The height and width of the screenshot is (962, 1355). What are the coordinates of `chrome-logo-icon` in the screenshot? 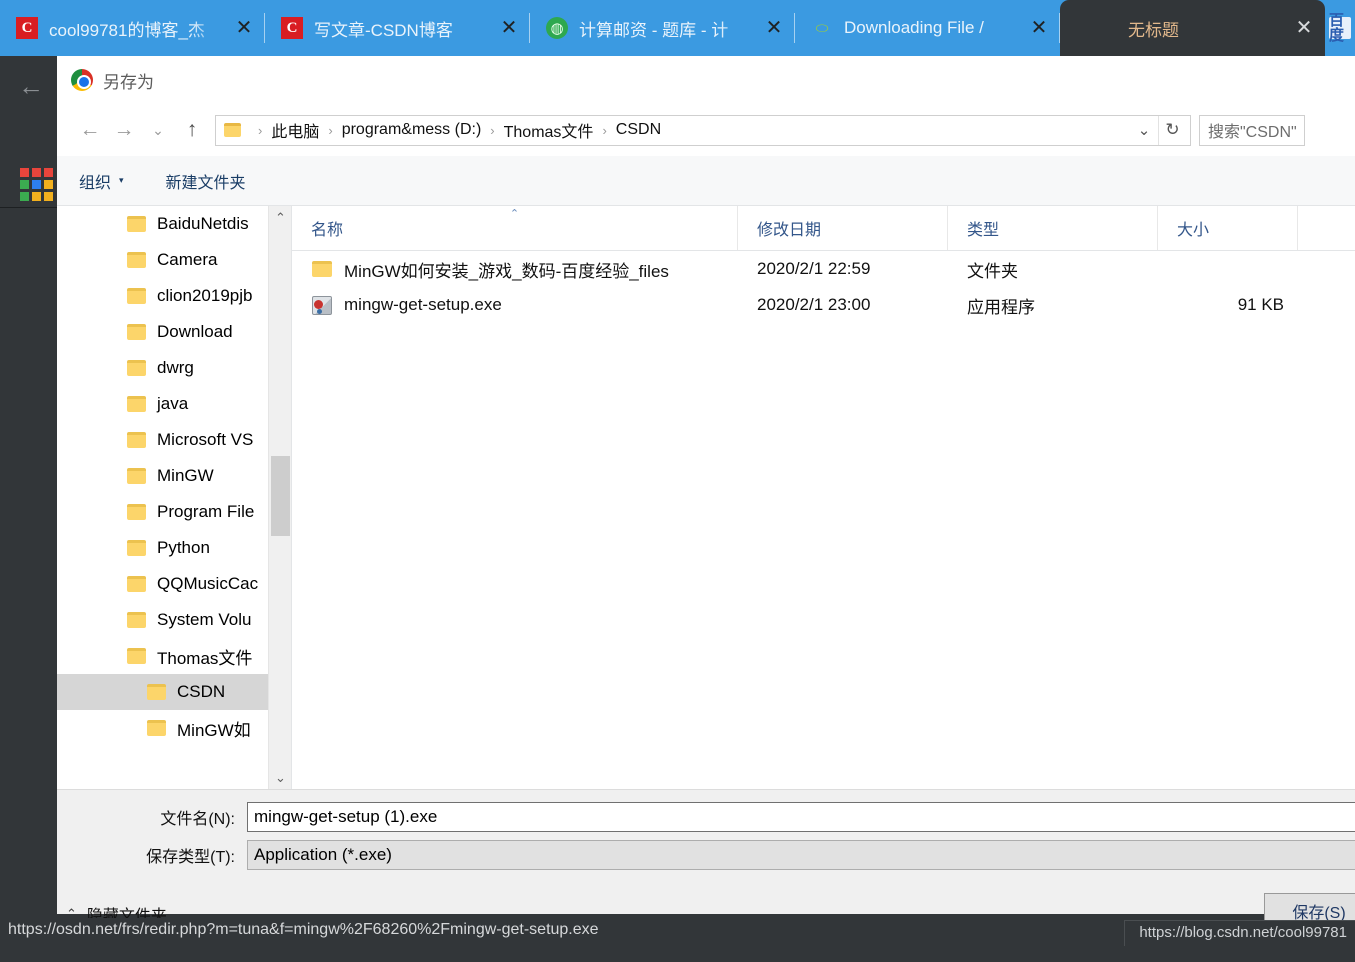 It's located at (82, 80).